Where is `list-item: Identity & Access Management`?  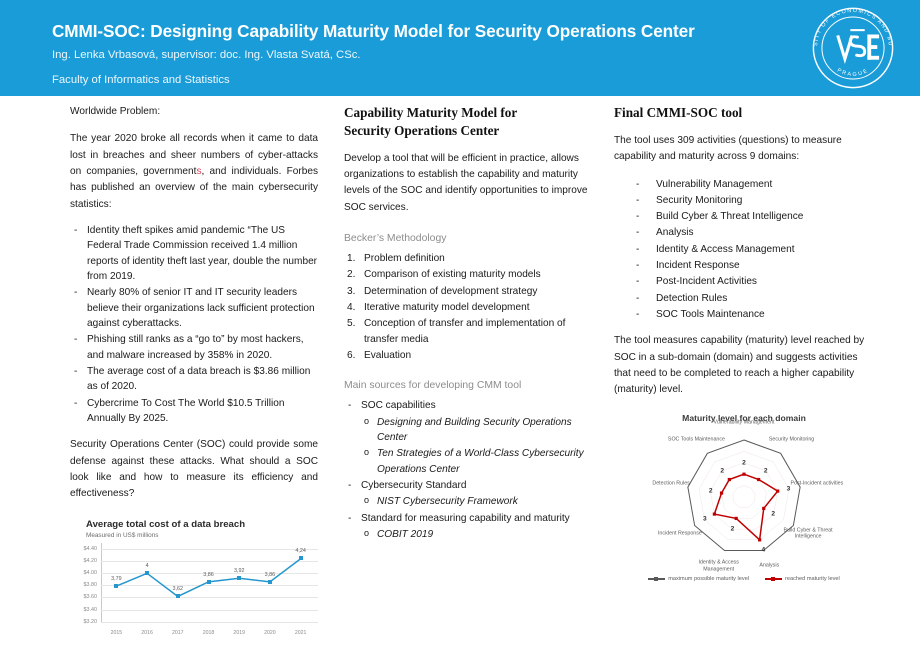 list-item: Identity & Access Management is located at coordinates (744, 250).